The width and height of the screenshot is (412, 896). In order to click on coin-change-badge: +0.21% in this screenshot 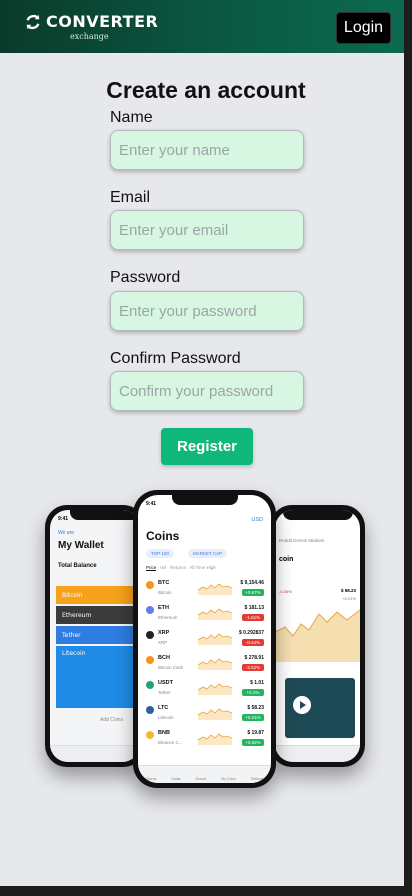, I will do `click(253, 717)`.